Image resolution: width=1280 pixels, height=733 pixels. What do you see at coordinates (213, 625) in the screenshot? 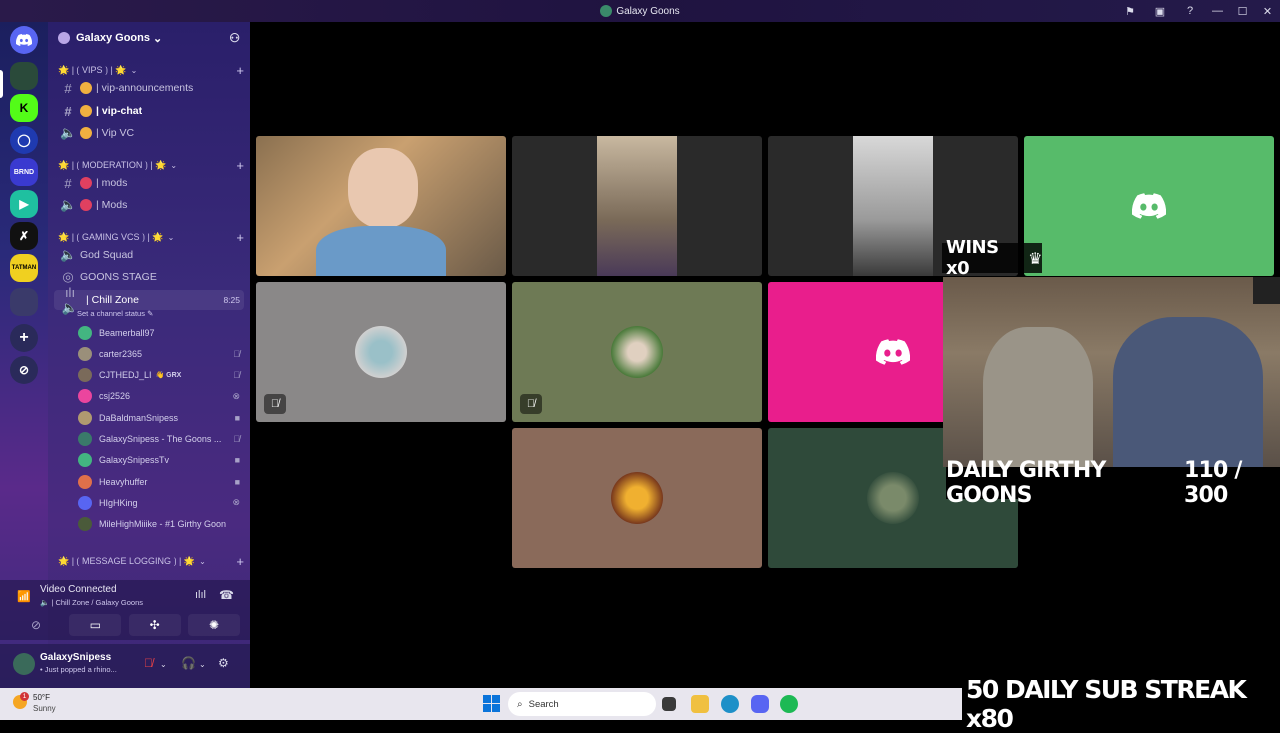
I see `soundboard-button: ✺` at bounding box center [213, 625].